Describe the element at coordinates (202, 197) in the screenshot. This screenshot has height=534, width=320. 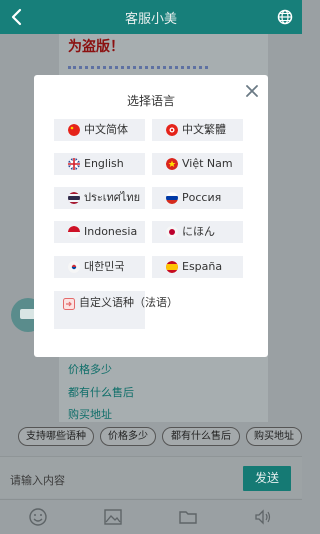
I see `lang-label: Россия` at that location.